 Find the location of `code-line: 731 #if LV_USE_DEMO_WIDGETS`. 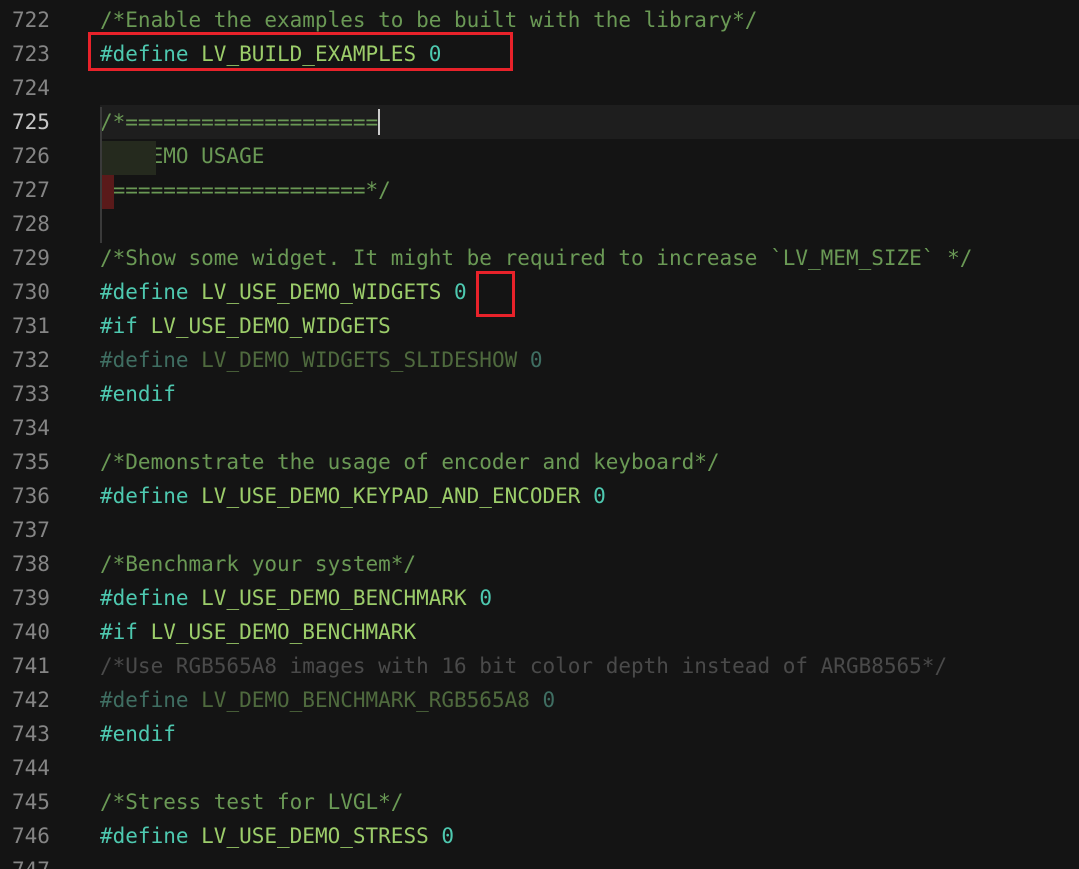

code-line: 731 #if LV_USE_DEMO_WIDGETS is located at coordinates (539, 326).